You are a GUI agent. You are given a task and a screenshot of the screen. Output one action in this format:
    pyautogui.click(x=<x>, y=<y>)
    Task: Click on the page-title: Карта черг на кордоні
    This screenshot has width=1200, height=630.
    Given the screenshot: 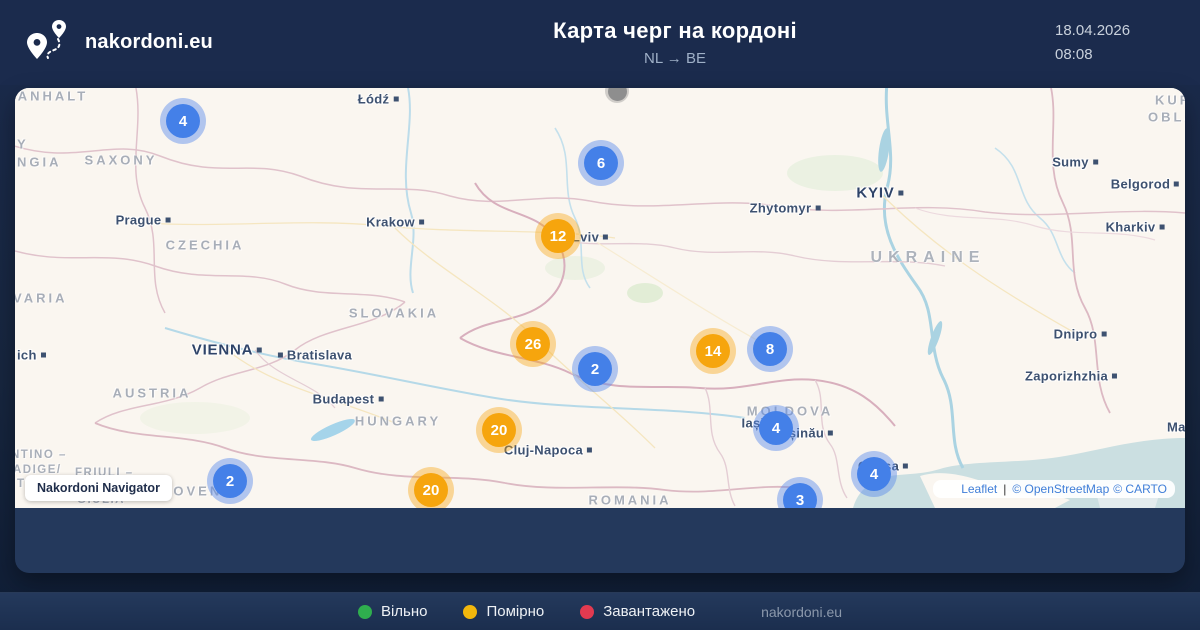 What is the action you would take?
    pyautogui.click(x=675, y=30)
    